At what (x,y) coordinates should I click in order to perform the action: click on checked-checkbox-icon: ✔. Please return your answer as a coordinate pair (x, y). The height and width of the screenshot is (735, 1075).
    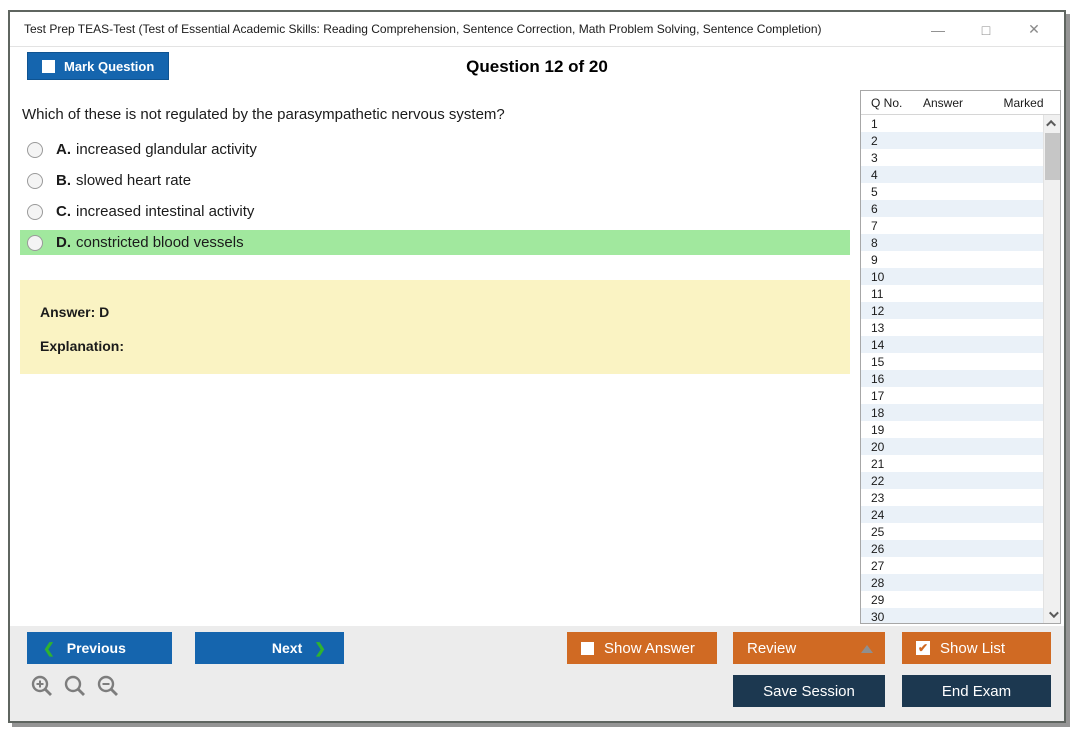
    Looking at the image, I should click on (923, 648).